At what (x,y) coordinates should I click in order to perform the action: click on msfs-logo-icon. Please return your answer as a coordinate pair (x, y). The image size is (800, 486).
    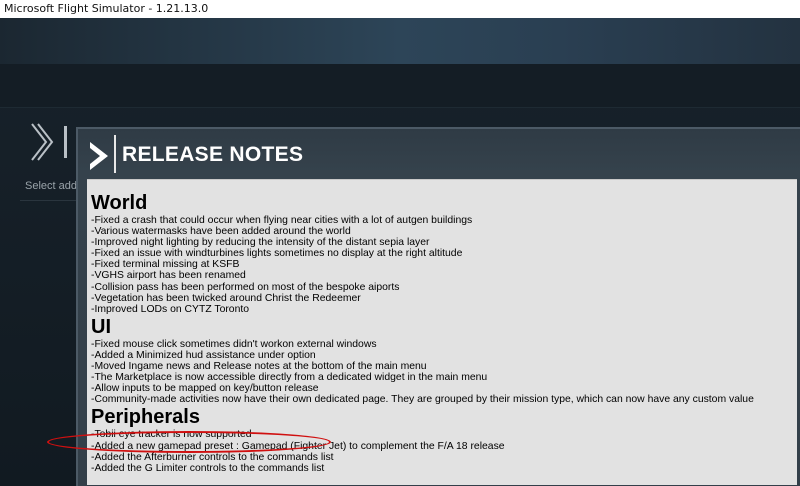
    Looking at the image, I should click on (49, 142).